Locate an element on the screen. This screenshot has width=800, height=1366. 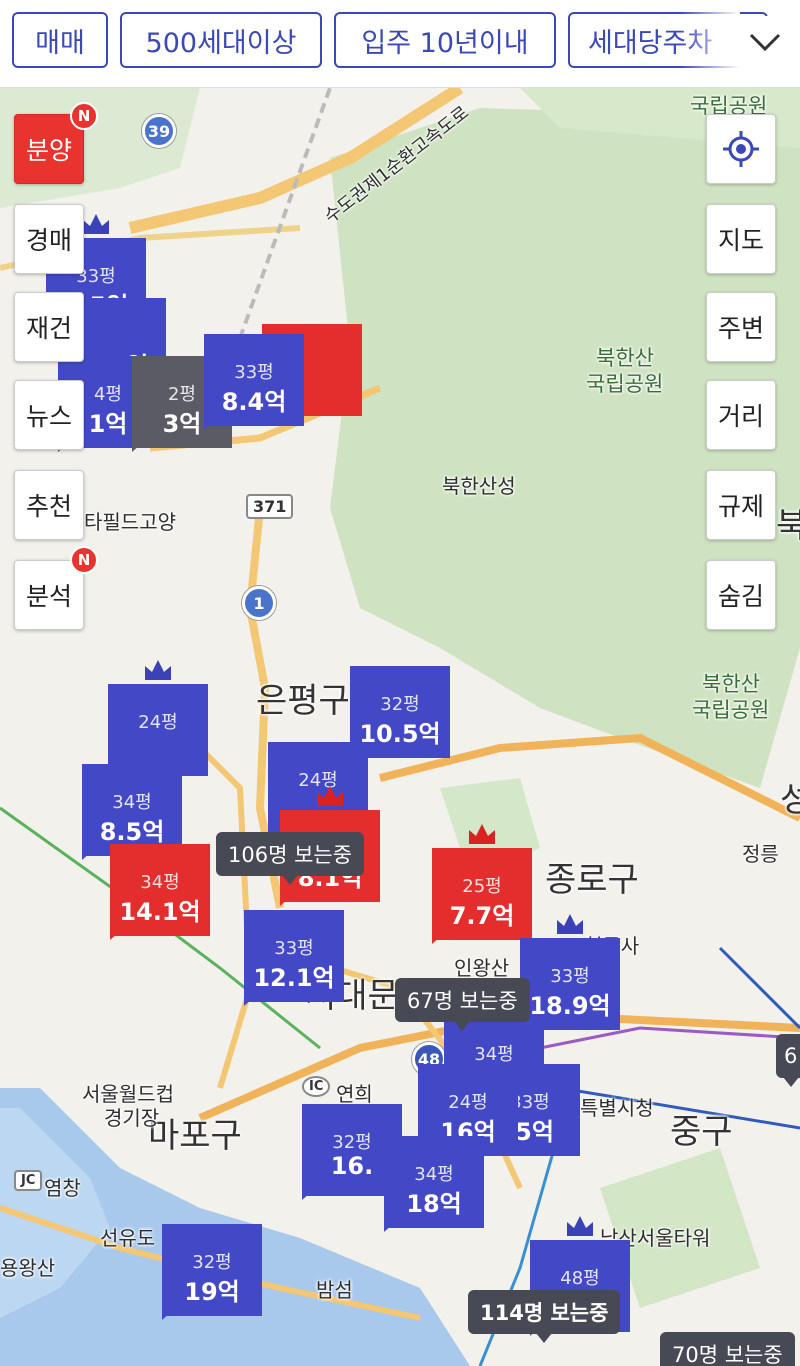
map-label-junggu: 중구 is located at coordinates (701, 1132).